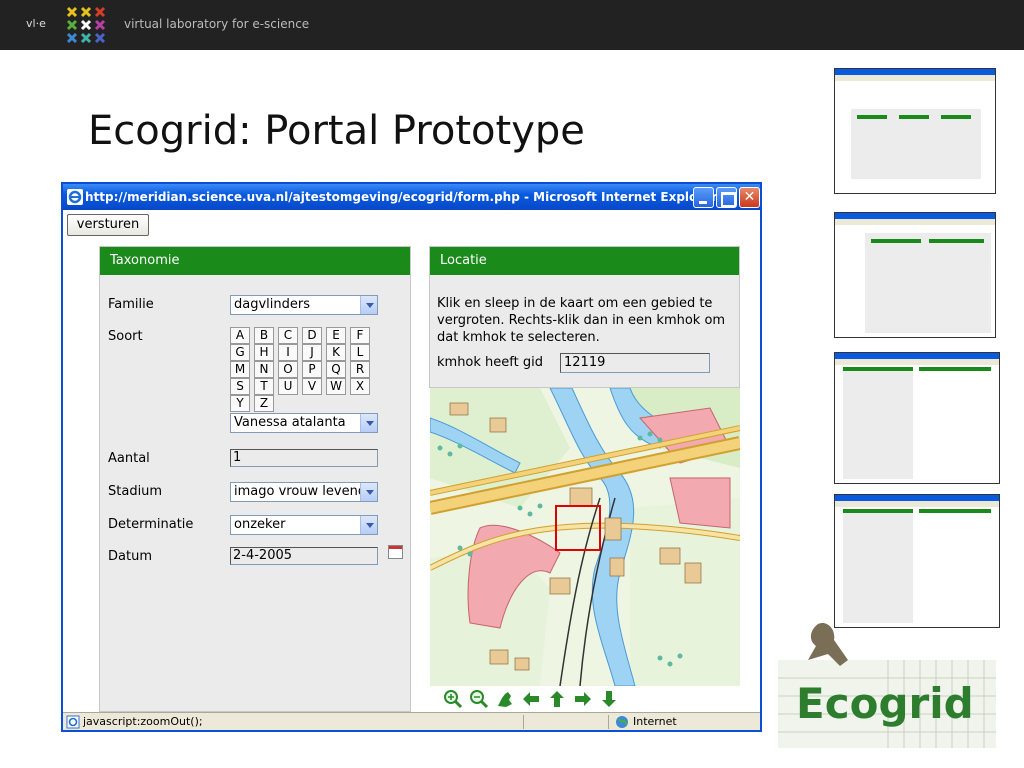 The height and width of the screenshot is (768, 1024). I want to click on maximize-button, so click(726, 197).